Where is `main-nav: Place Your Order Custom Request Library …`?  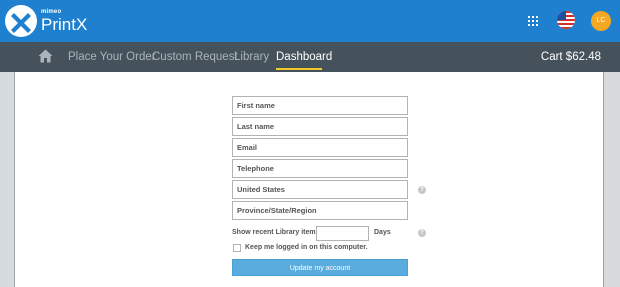 main-nav: Place Your Order Custom Request Library … is located at coordinates (310, 57).